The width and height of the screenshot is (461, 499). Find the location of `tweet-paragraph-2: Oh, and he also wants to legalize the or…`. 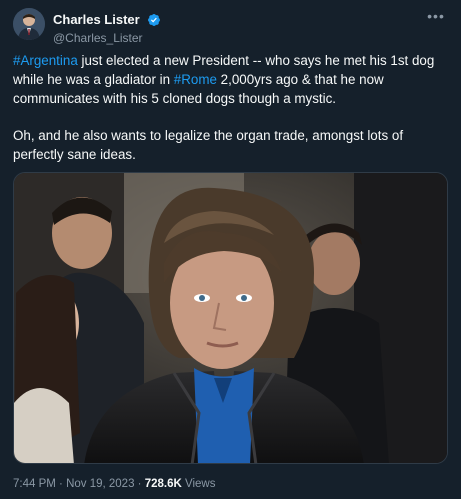

tweet-paragraph-2: Oh, and he also wants to legalize the or… is located at coordinates (208, 145).